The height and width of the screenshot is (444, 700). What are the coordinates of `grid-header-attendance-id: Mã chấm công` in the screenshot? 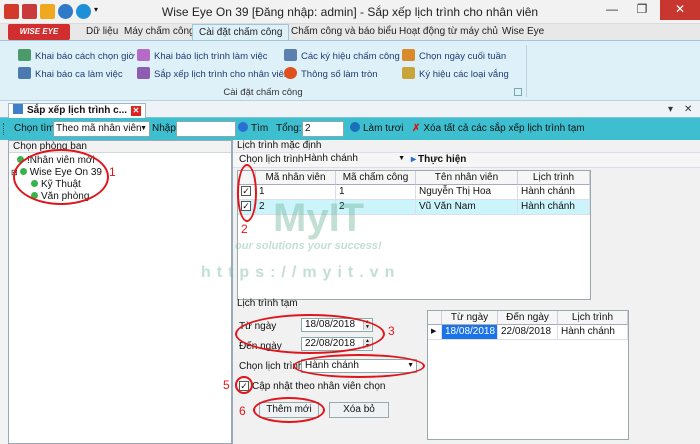 It's located at (376, 178).